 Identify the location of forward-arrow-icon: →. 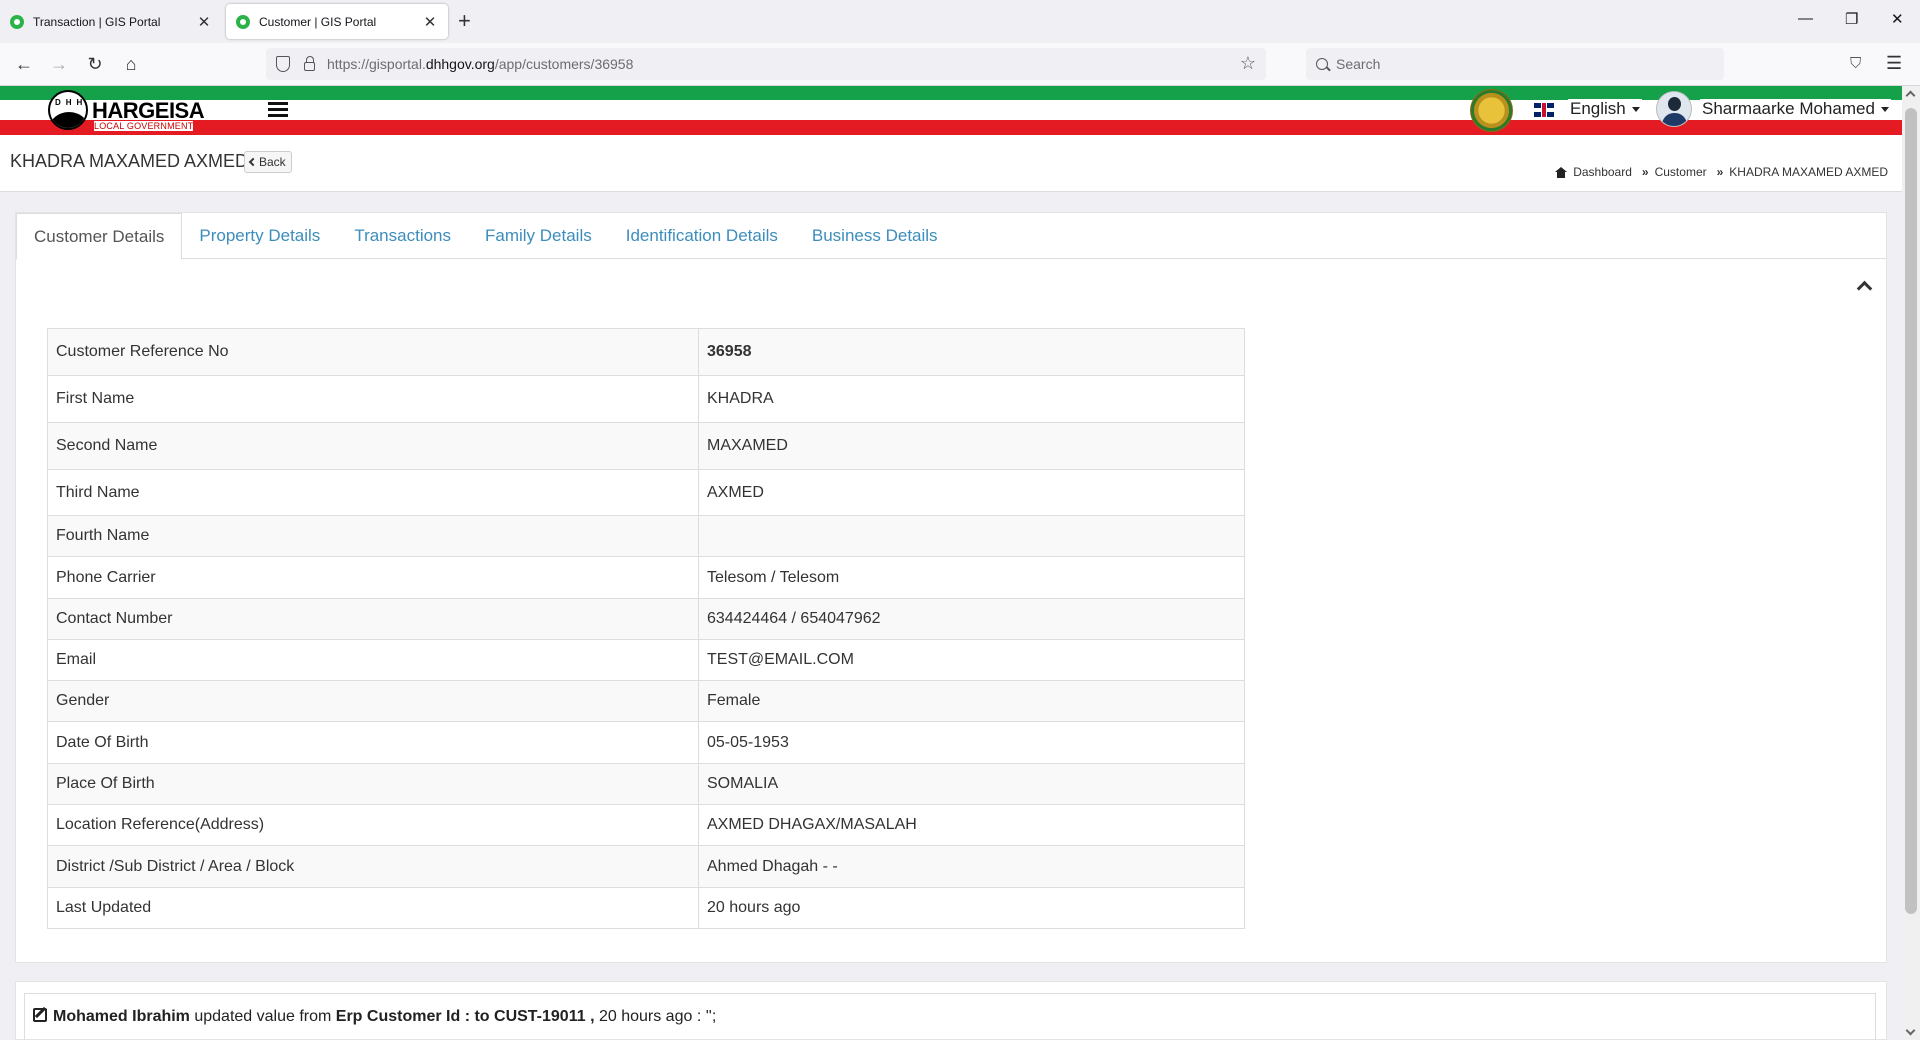
(59, 64).